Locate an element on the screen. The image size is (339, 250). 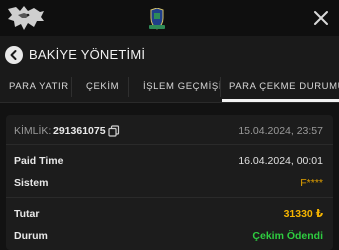
copy-icon is located at coordinates (114, 130).